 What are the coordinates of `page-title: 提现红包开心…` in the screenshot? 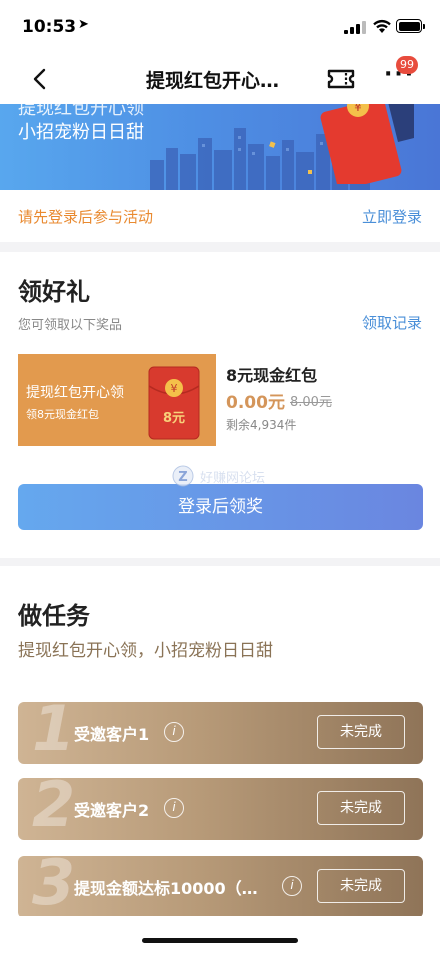 It's located at (213, 81).